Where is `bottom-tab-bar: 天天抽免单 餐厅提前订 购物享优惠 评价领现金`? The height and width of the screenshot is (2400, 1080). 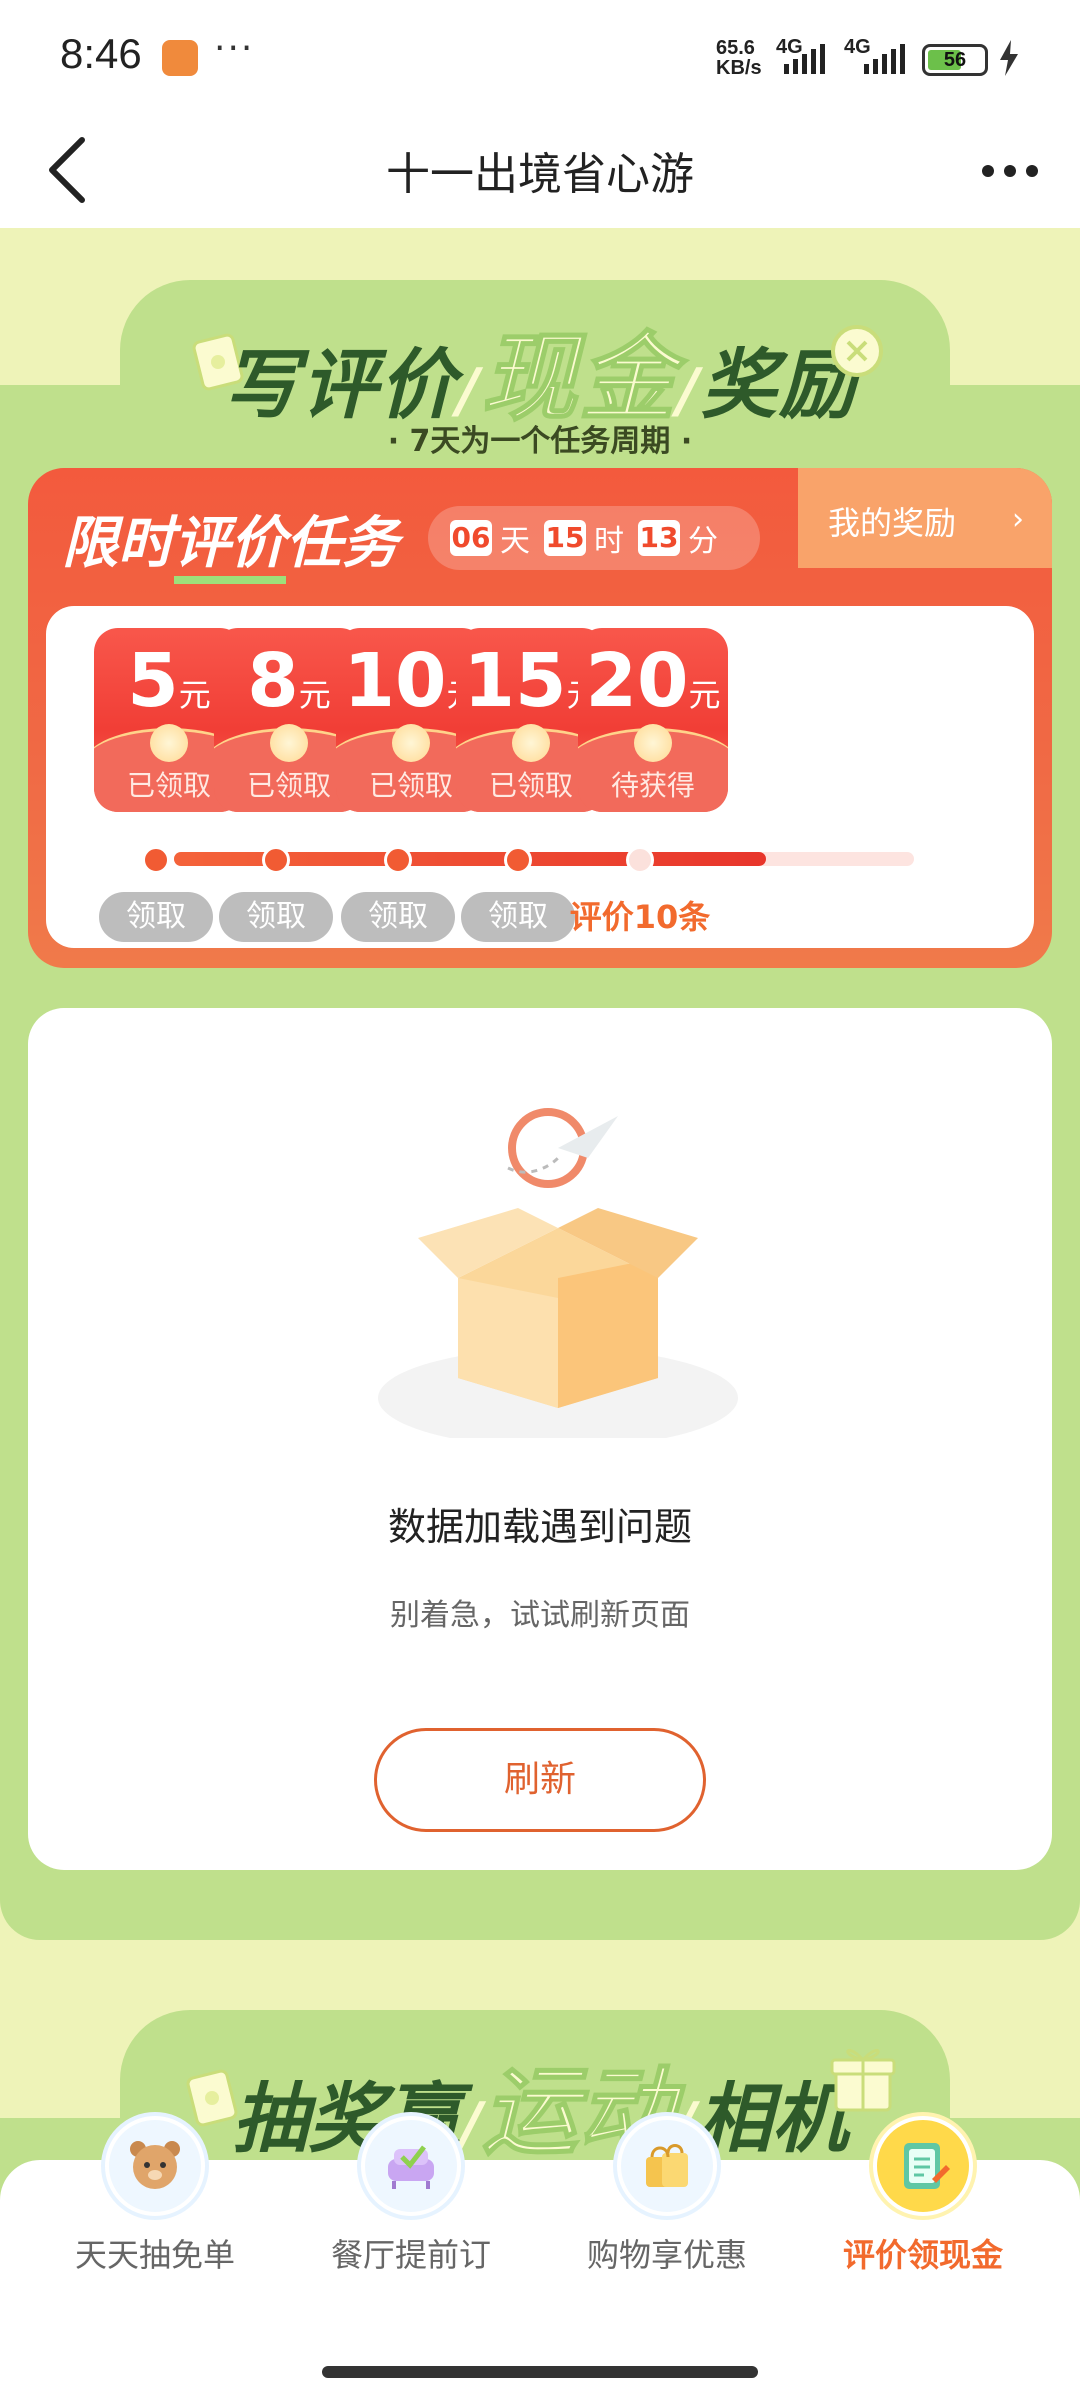 bottom-tab-bar: 天天抽免单 餐厅提前订 购物享优惠 评价领现金 is located at coordinates (540, 2258).